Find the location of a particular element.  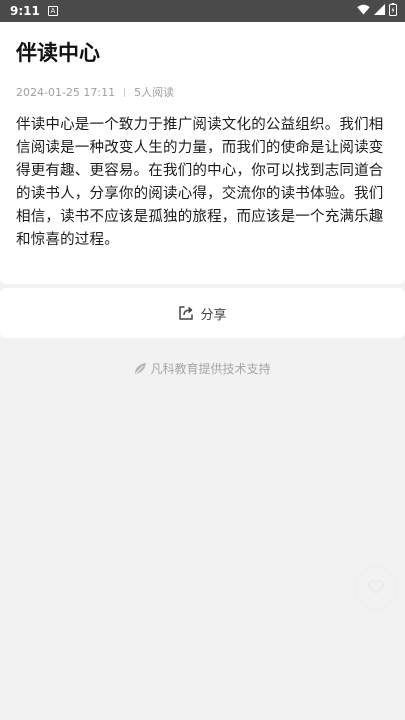

status-time: 9:11 is located at coordinates (25, 11).